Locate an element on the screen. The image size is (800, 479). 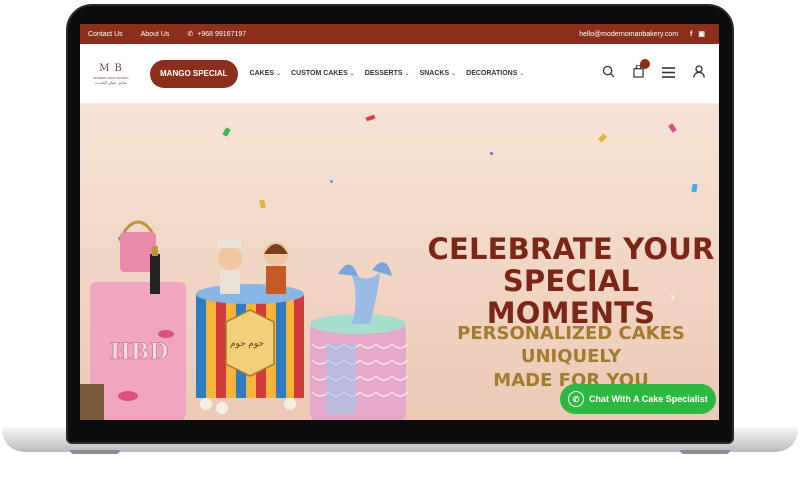
about-link: About Us is located at coordinates (155, 34).